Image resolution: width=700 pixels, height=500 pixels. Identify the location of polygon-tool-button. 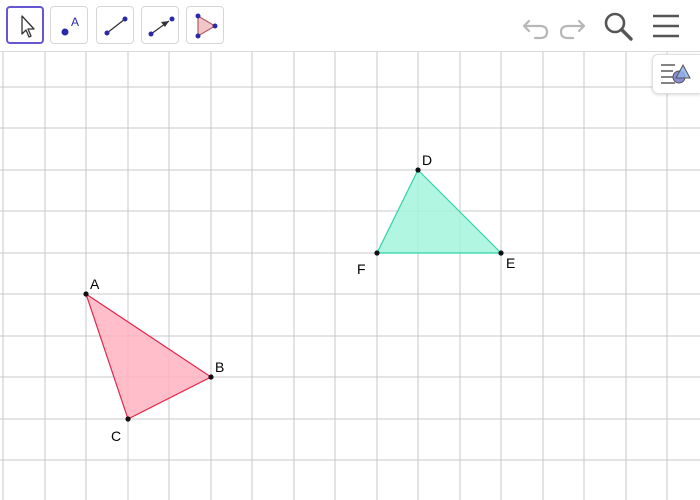
(205, 25).